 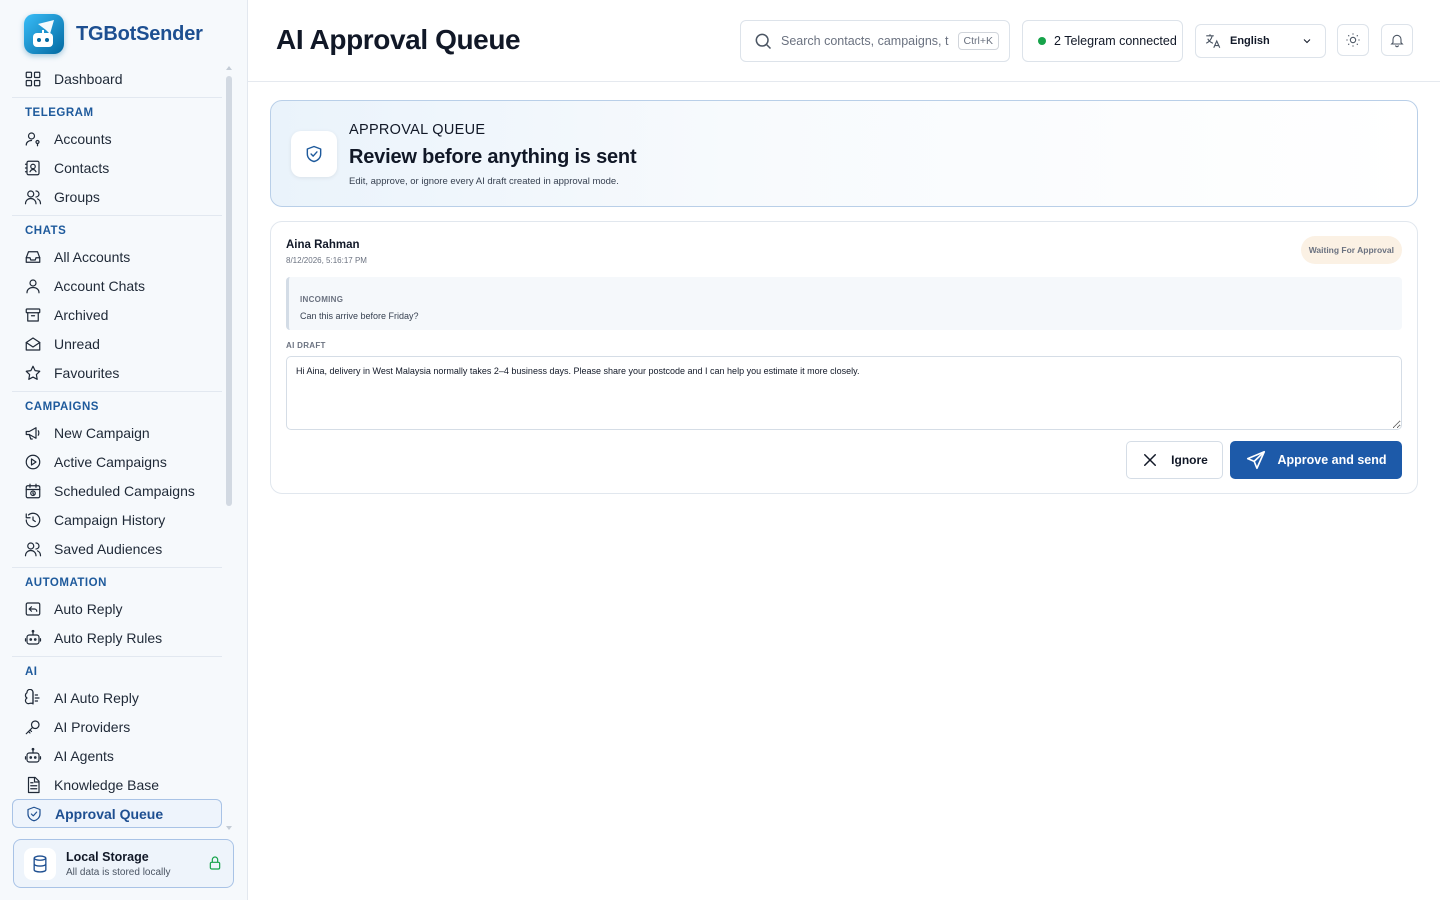 I want to click on sidebar-item-label: Auto Reply, so click(x=88, y=608).